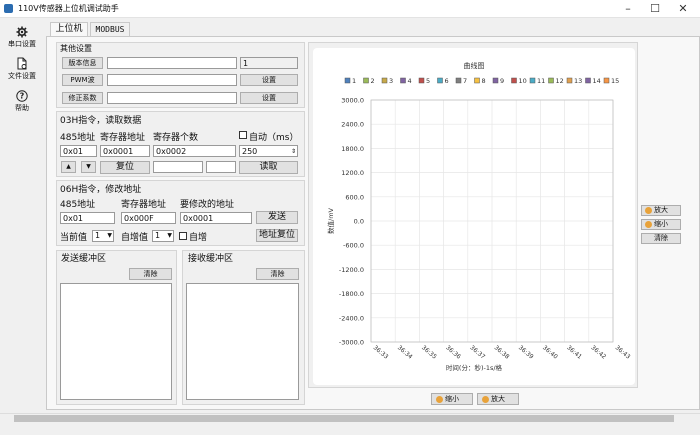 The width and height of the screenshot is (700, 435). Describe the element at coordinates (330, 220) in the screenshot. I see `y-axis-label: 数值/mV` at that location.